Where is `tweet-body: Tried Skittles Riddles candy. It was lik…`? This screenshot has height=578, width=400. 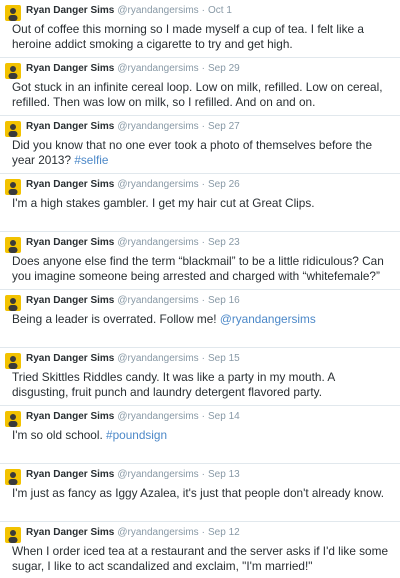
tweet-body: Tried Skittles Riddles candy. It was lik… is located at coordinates (173, 384).